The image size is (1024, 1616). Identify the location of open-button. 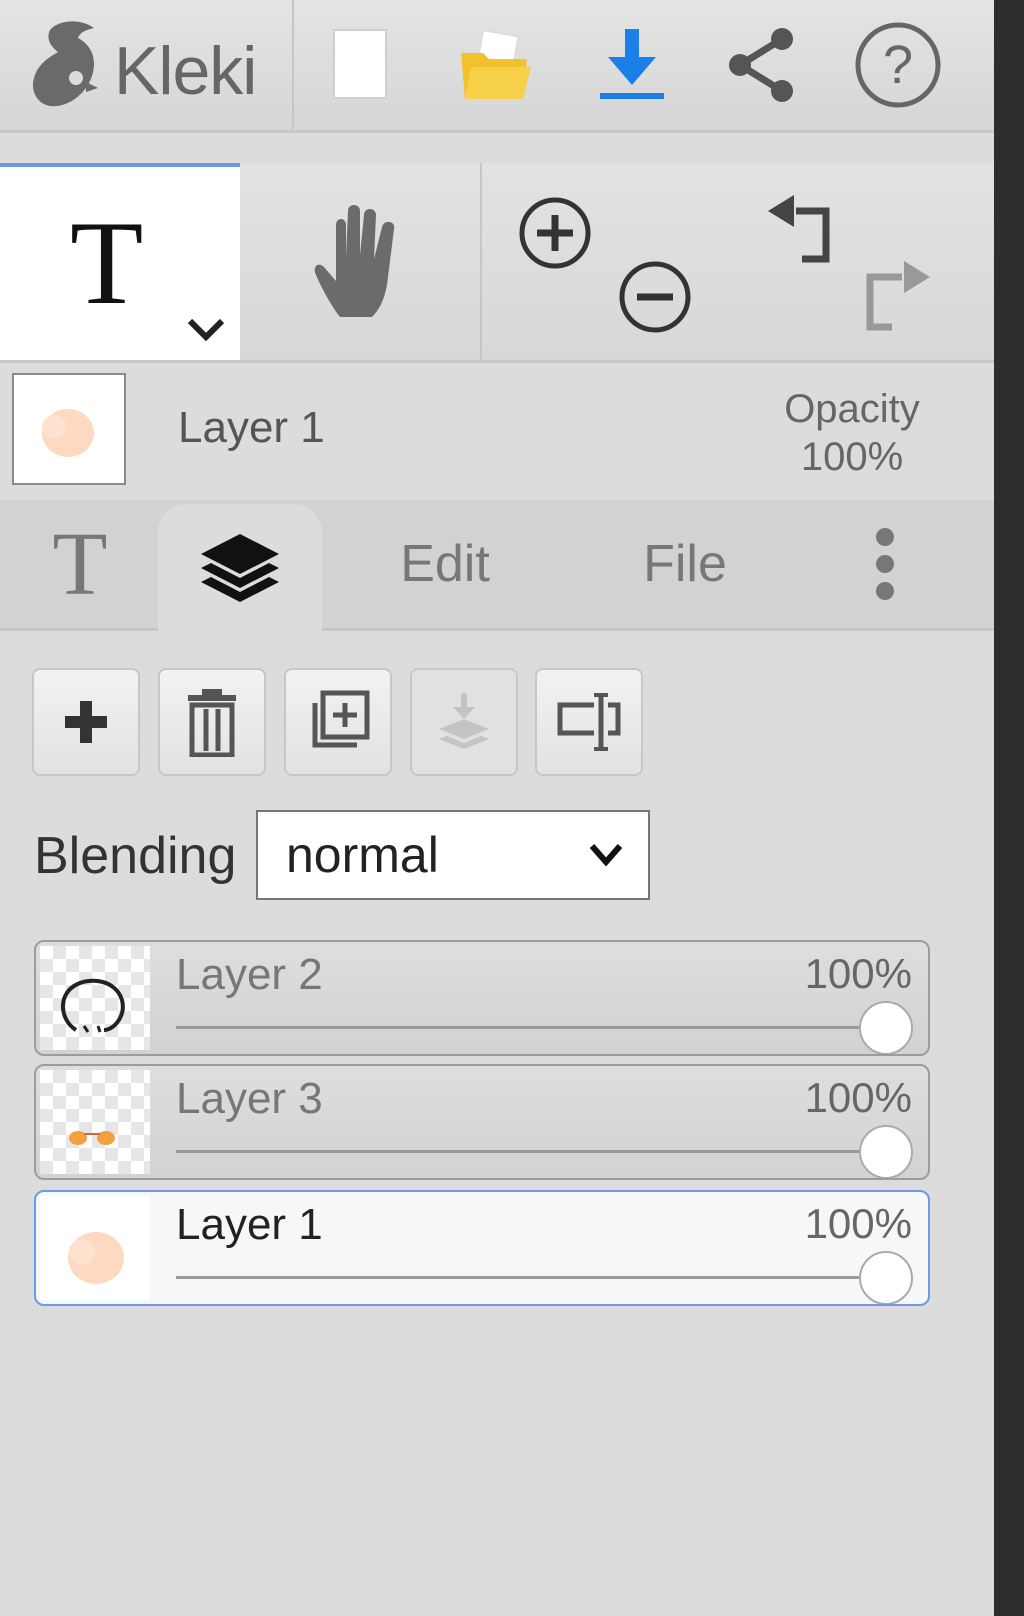
(495, 65).